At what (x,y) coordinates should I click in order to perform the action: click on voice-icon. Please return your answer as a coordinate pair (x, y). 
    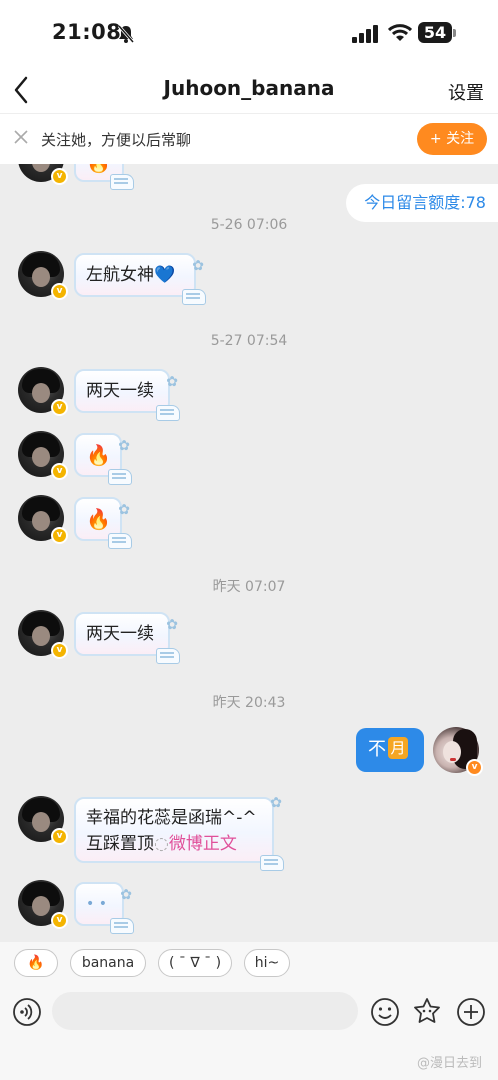
    Looking at the image, I should click on (27, 1012).